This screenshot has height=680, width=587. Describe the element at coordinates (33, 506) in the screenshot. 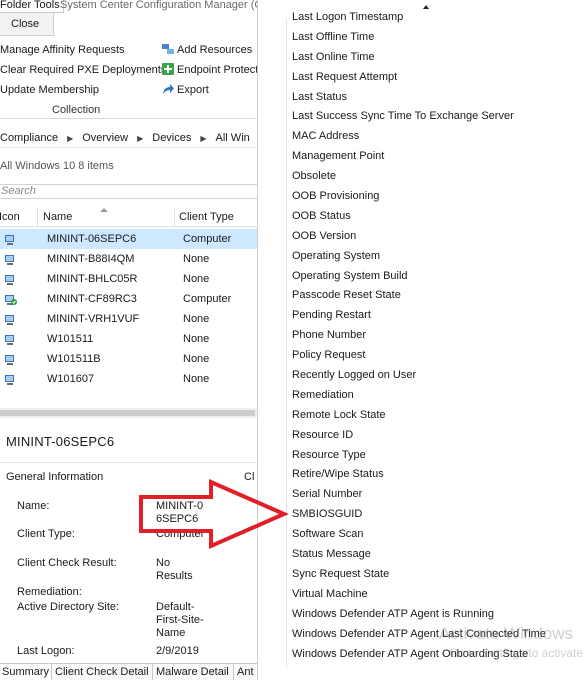

I see `name-field-label: Name:` at that location.